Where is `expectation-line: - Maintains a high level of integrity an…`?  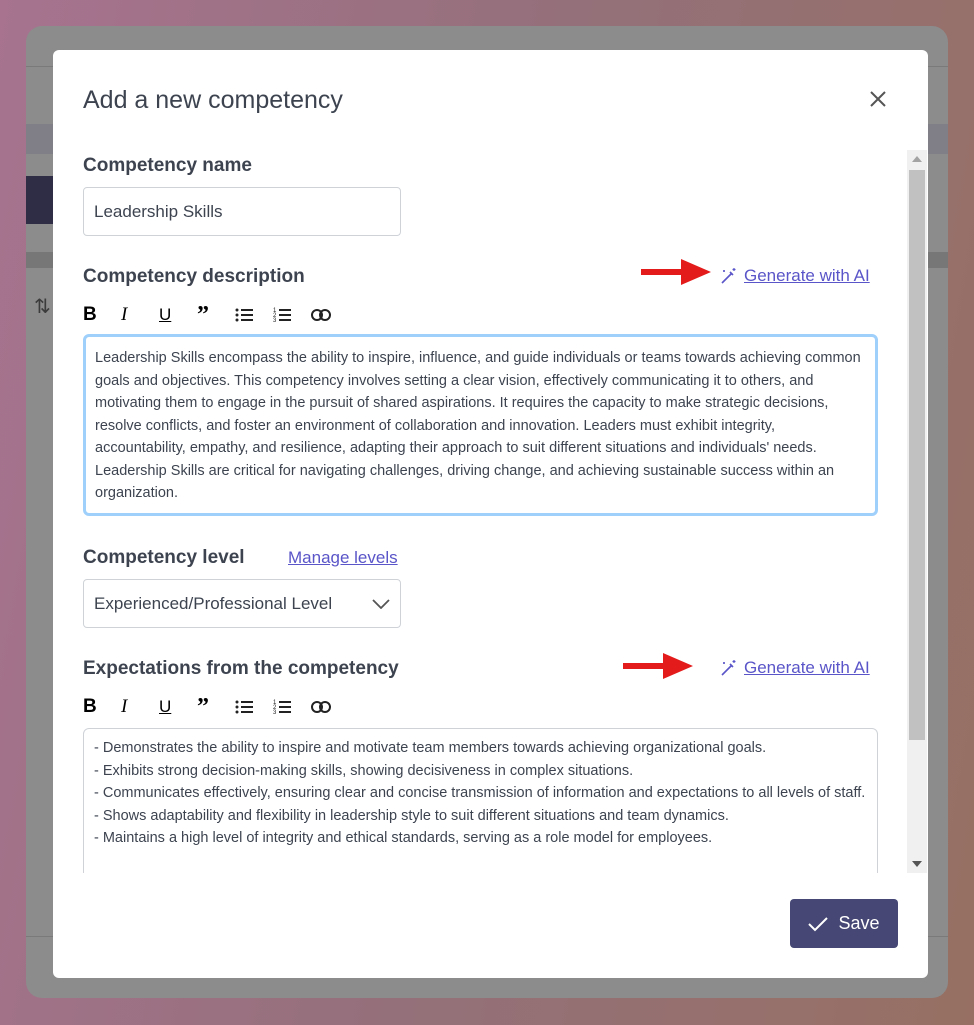
expectation-line: - Maintains a high level of integrity an… is located at coordinates (403, 838).